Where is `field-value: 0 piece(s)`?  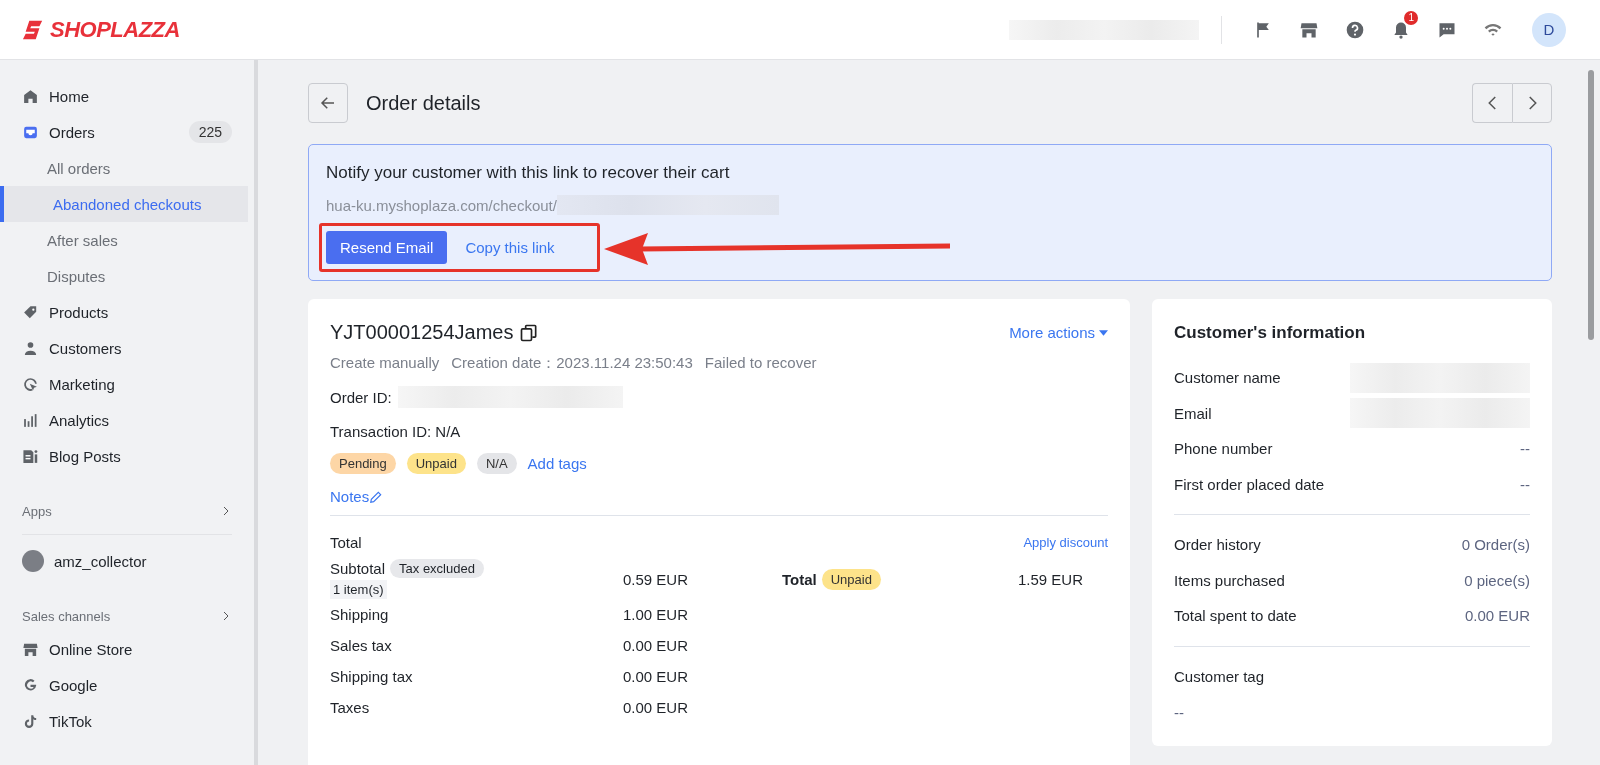
field-value: 0 piece(s) is located at coordinates (1497, 580).